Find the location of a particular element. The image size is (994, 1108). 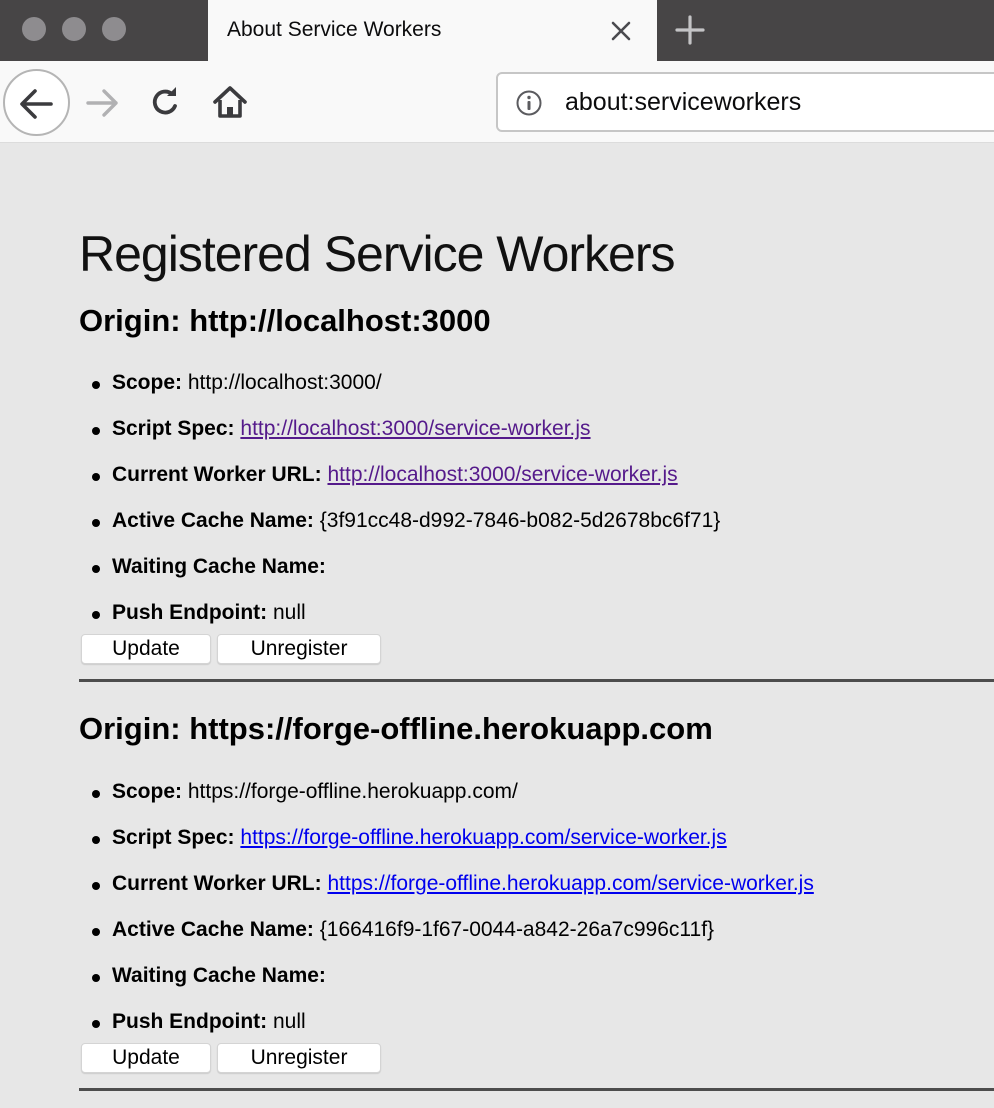

tab-about-service-workers: About Service Workers is located at coordinates (432, 31).